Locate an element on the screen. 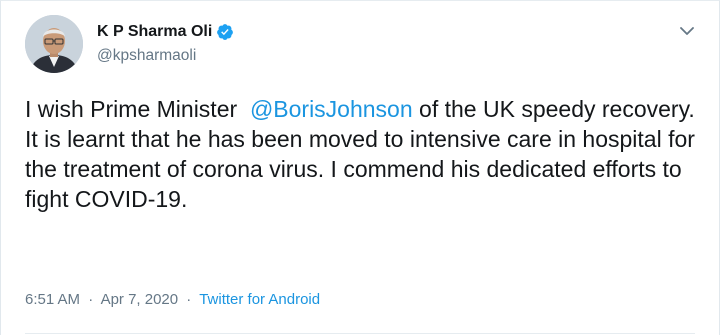  author-name-row: K P Sharma Oli is located at coordinates (165, 32).